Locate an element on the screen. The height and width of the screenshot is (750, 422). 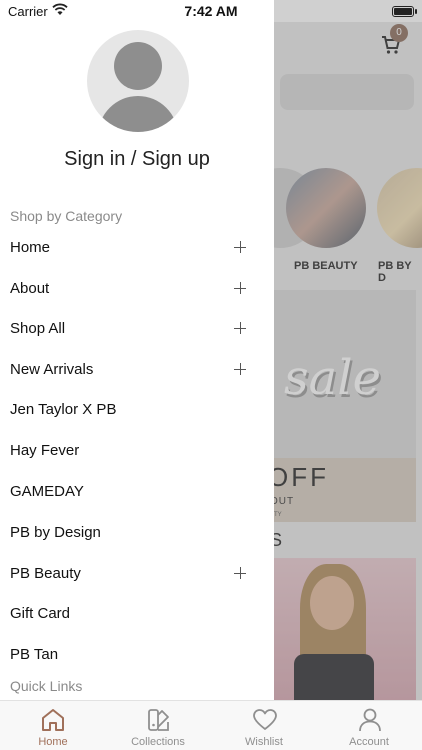
menu-item-label: Gift Card is located at coordinates (40, 613).